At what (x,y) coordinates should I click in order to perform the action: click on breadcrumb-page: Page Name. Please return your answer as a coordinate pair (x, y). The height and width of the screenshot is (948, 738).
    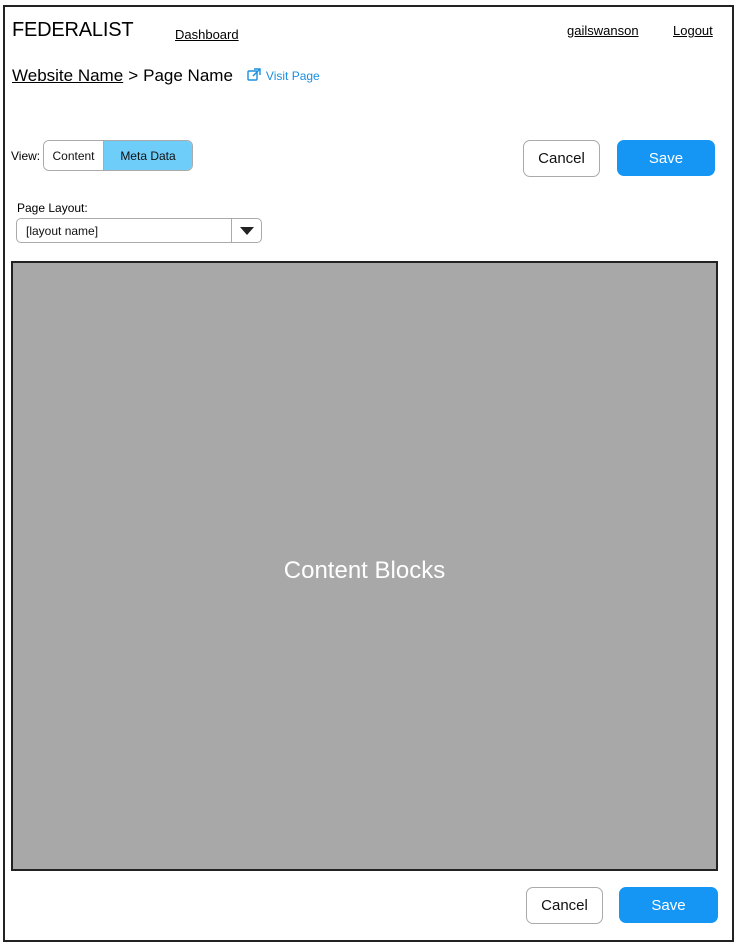
    Looking at the image, I should click on (188, 75).